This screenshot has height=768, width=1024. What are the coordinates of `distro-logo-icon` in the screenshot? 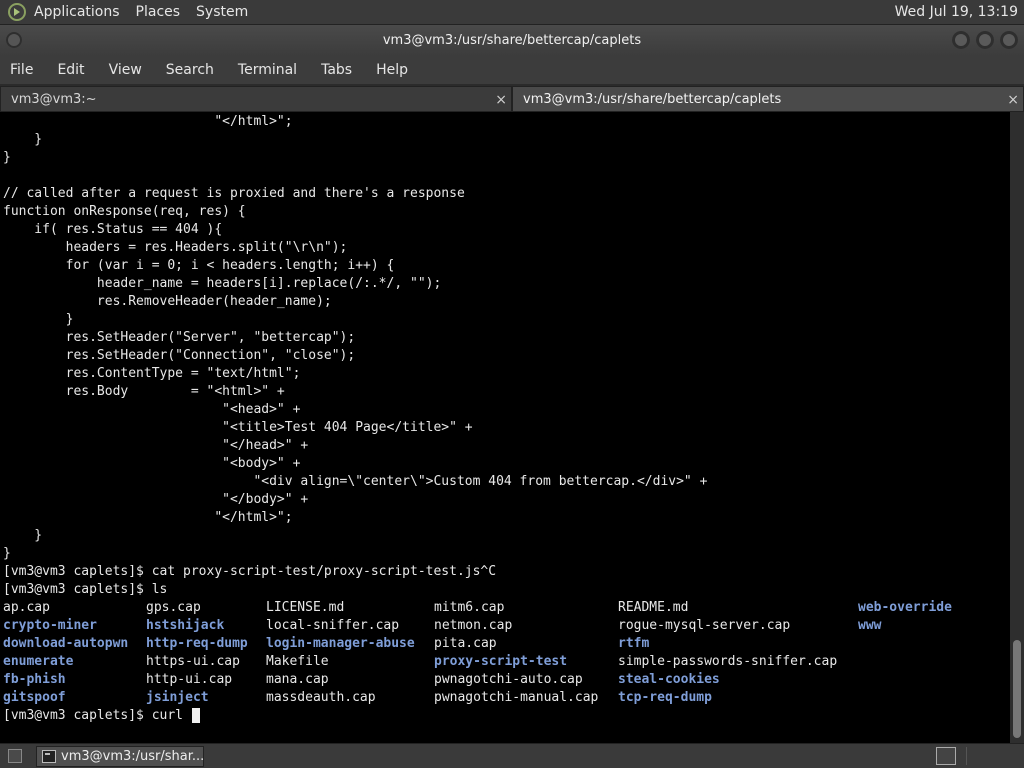 It's located at (17, 12).